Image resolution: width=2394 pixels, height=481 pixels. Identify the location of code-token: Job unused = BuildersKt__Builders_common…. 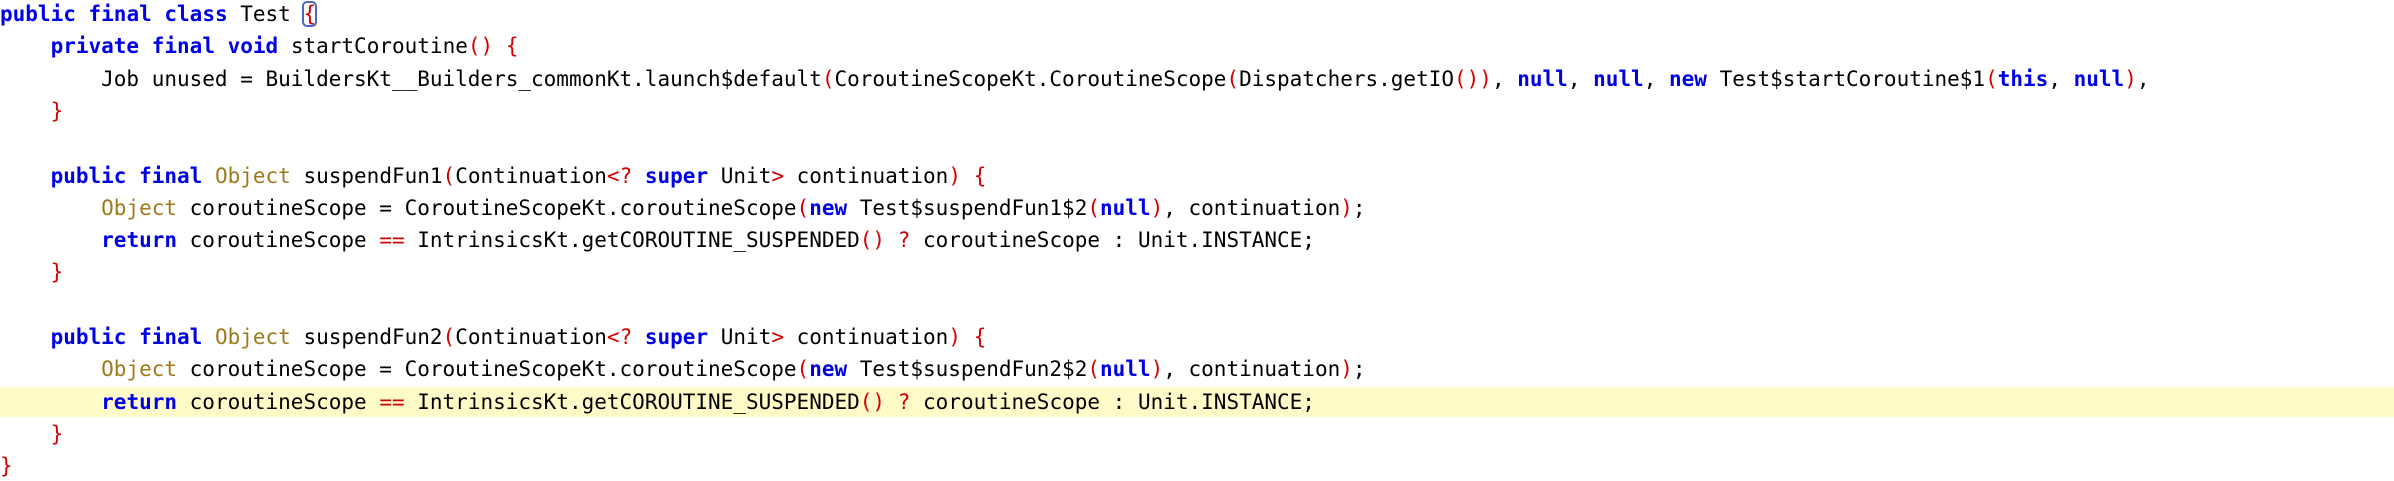
(411, 78).